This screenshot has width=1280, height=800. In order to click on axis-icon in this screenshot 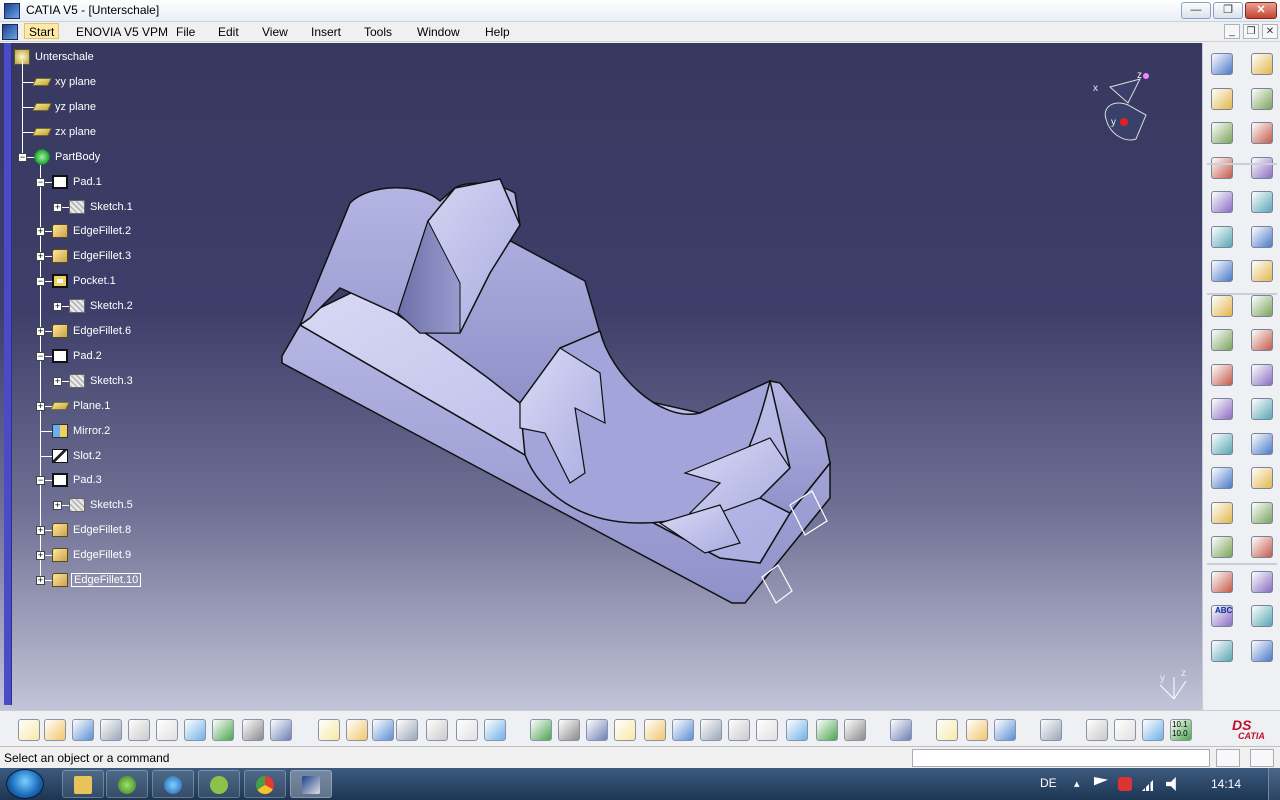, I will do `click(1153, 730)`.